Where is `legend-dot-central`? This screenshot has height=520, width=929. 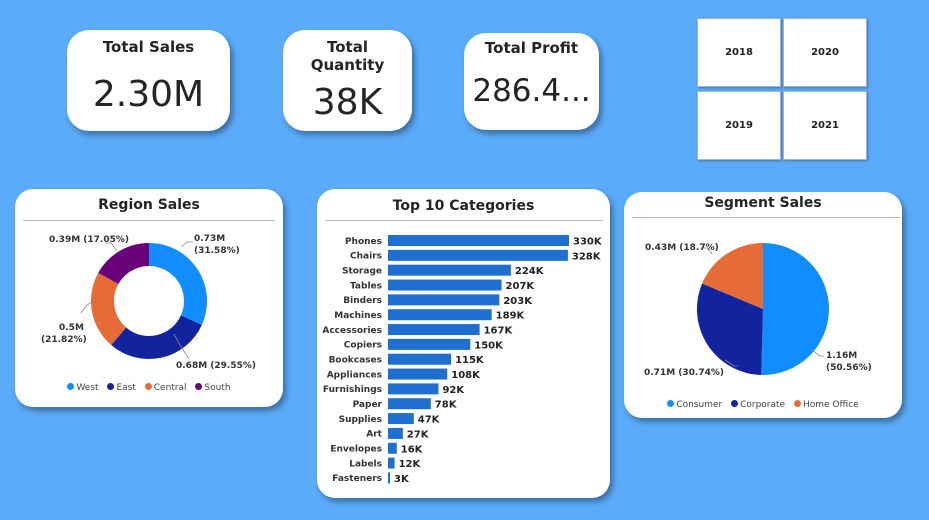 legend-dot-central is located at coordinates (148, 386).